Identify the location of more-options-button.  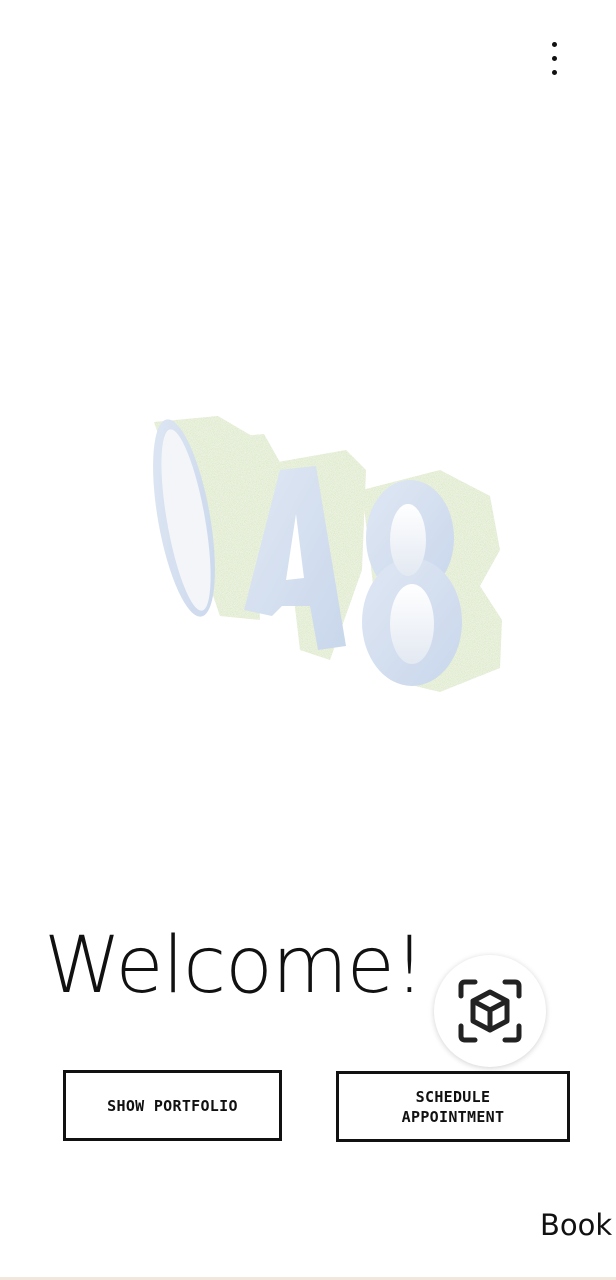
(554, 59).